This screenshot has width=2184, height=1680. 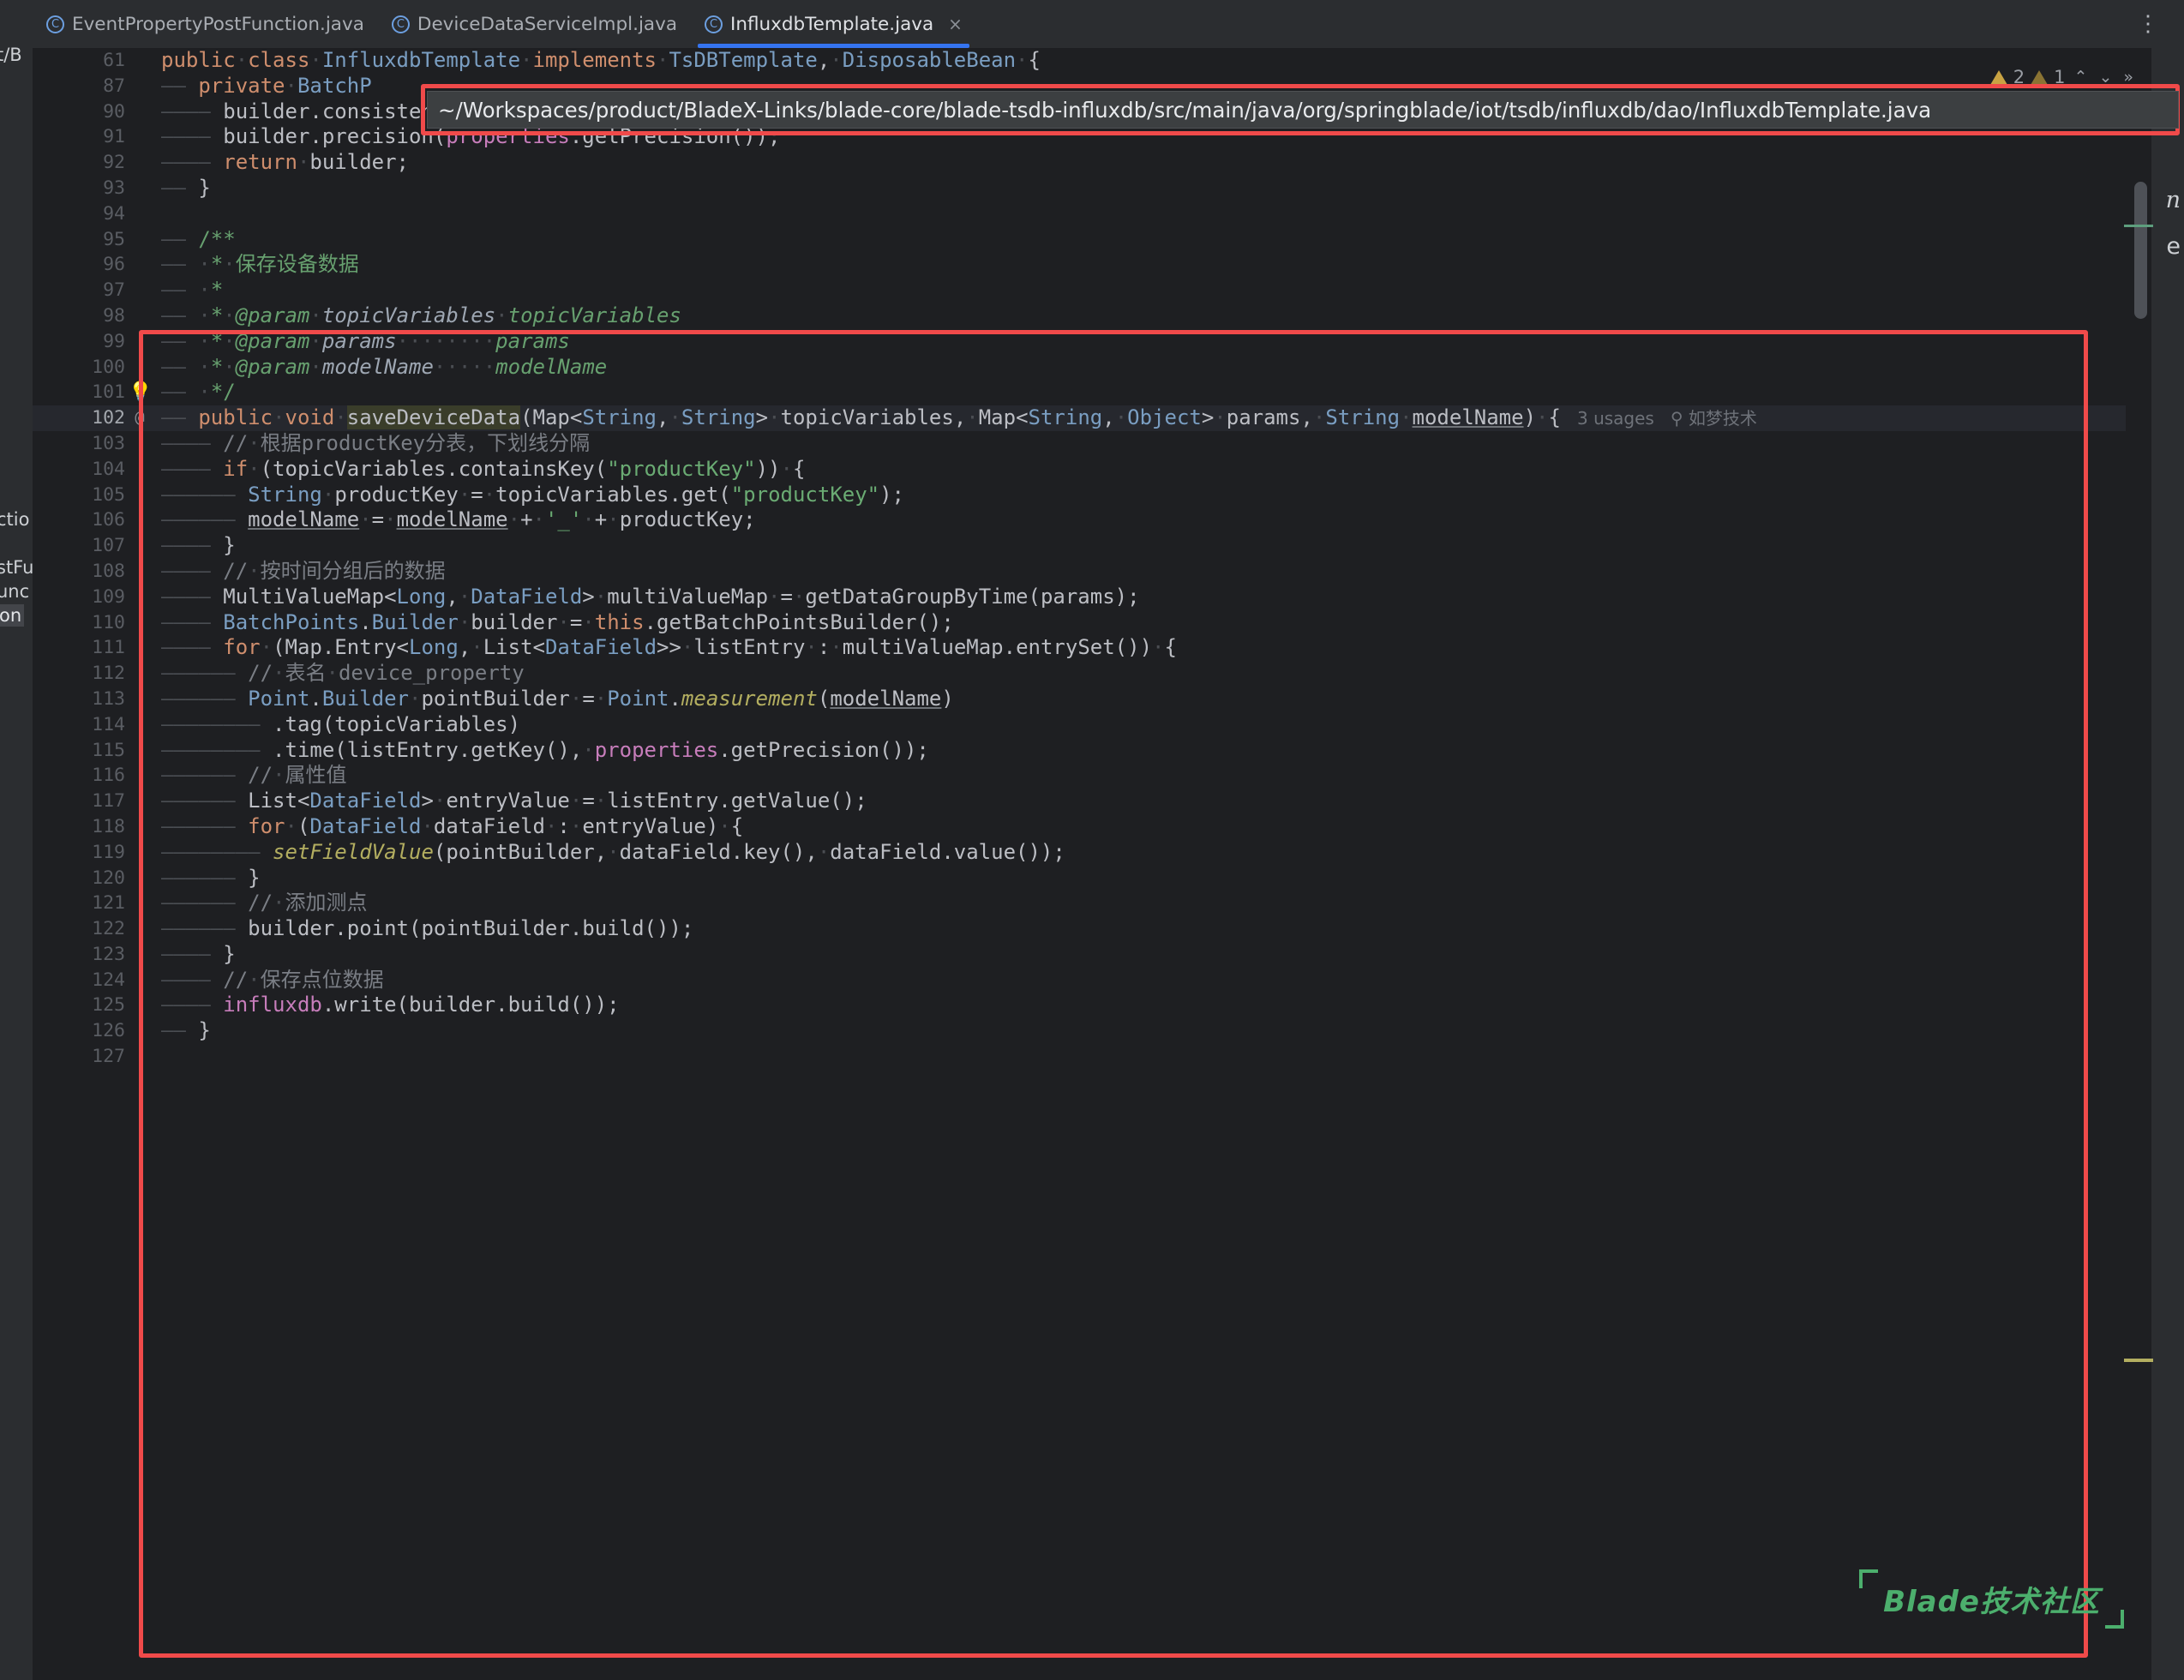 What do you see at coordinates (303, 570) in the screenshot?
I see `code-text: ———— //·按时间分组后的数据` at bounding box center [303, 570].